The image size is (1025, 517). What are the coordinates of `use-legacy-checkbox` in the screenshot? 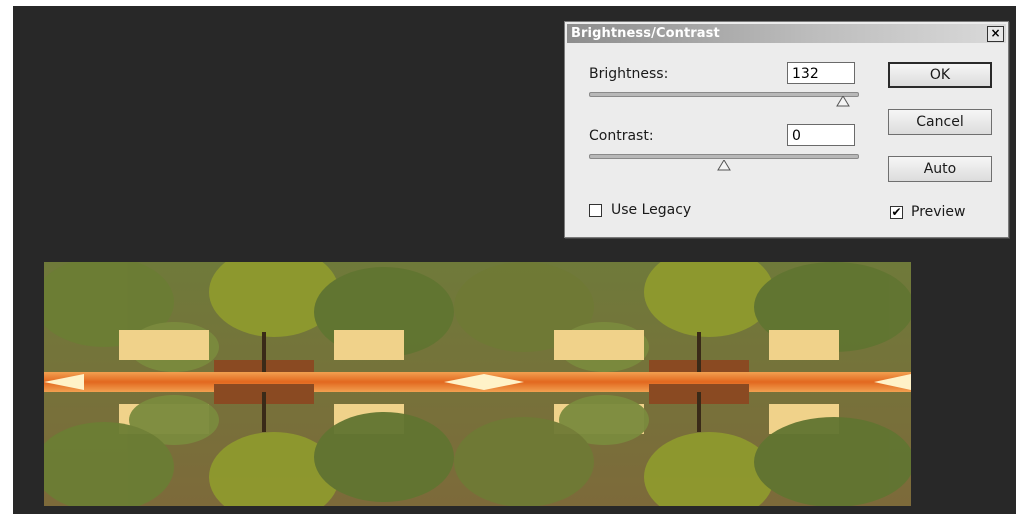 It's located at (595, 210).